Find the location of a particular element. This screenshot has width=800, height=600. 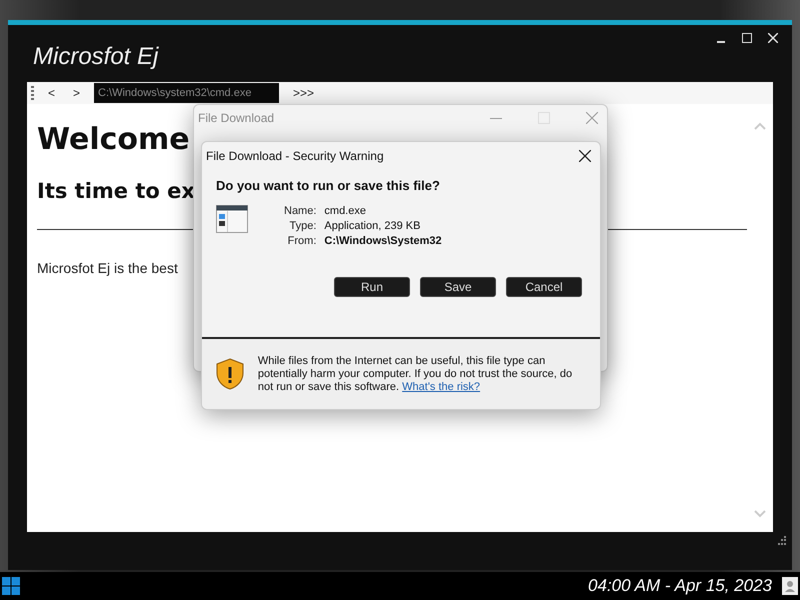

toolbar-grip-icon is located at coordinates (32, 93).